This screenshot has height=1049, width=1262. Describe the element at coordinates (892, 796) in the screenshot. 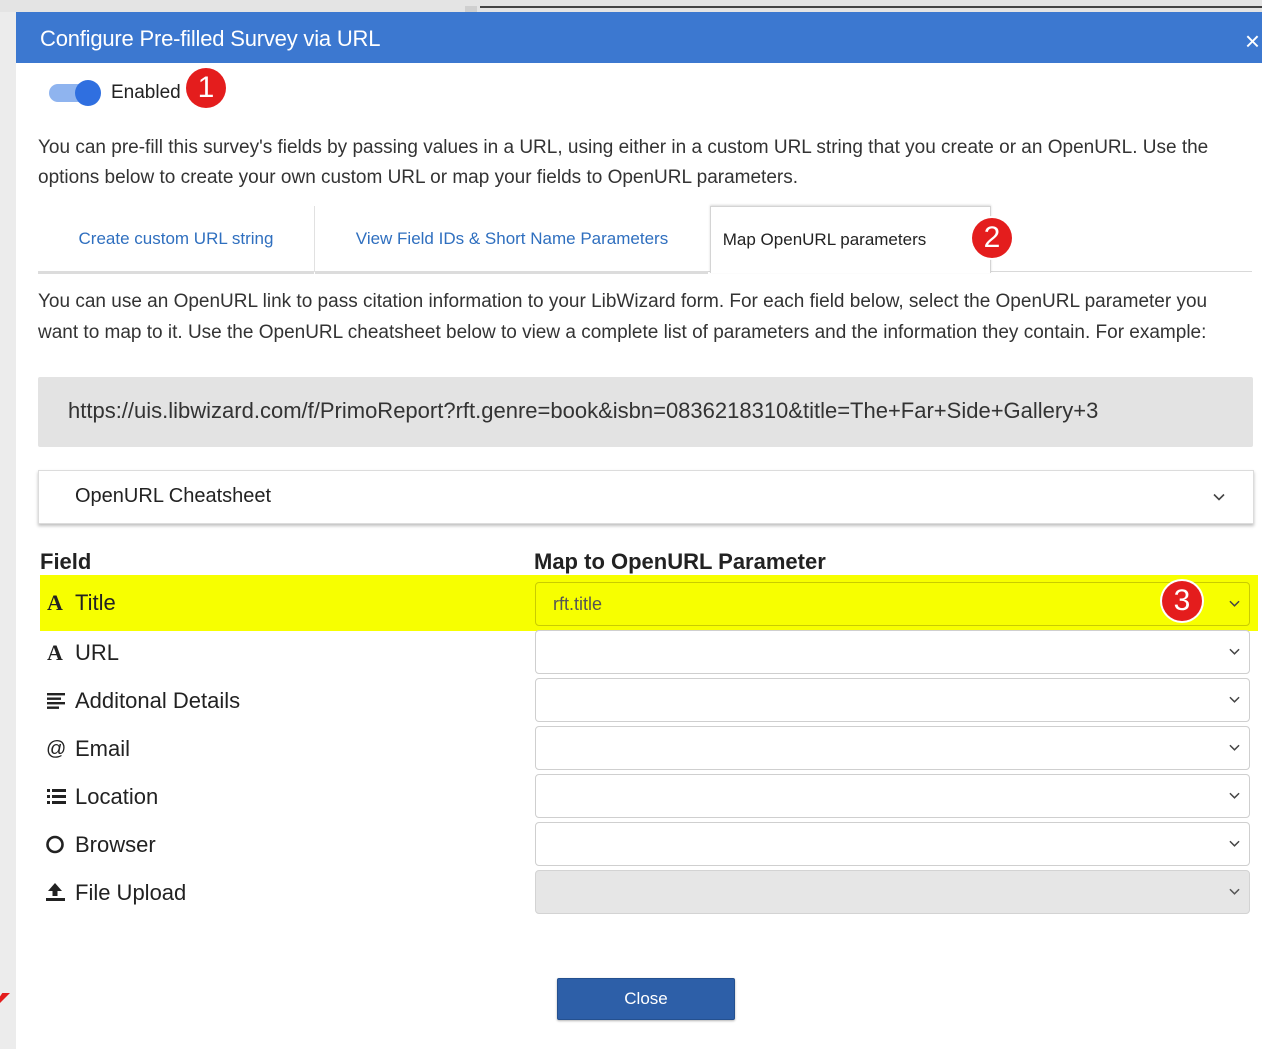

I see `openurl-select-location` at that location.